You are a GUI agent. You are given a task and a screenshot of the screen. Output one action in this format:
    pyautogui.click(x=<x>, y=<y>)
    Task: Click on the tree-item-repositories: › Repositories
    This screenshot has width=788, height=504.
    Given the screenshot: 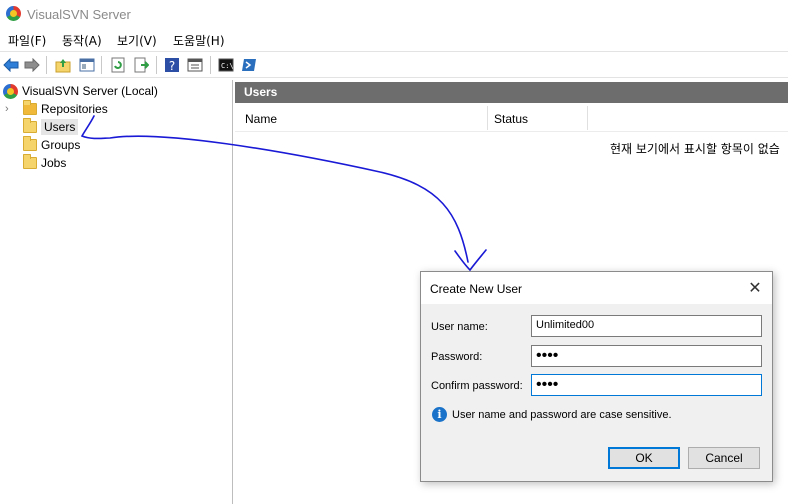 What is the action you would take?
    pyautogui.click(x=56, y=109)
    